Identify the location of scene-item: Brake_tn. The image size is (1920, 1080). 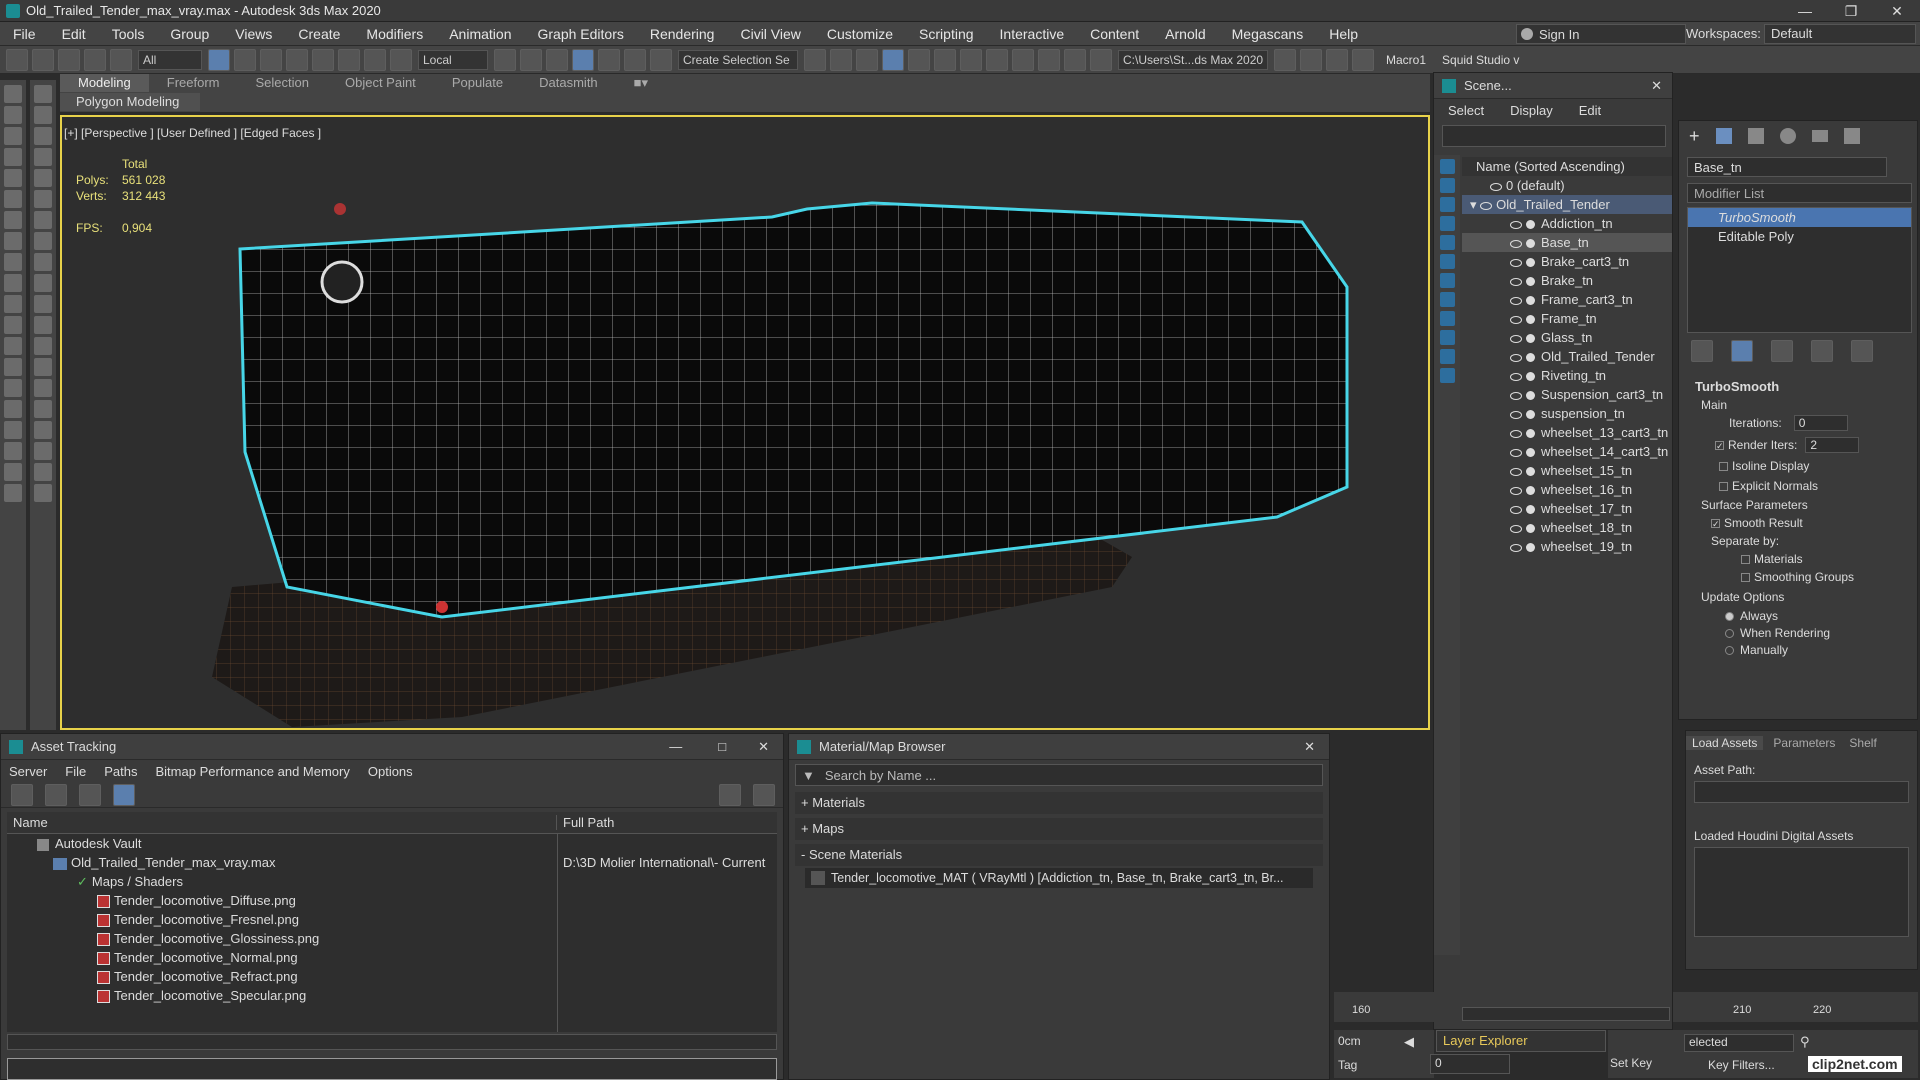
(1567, 280).